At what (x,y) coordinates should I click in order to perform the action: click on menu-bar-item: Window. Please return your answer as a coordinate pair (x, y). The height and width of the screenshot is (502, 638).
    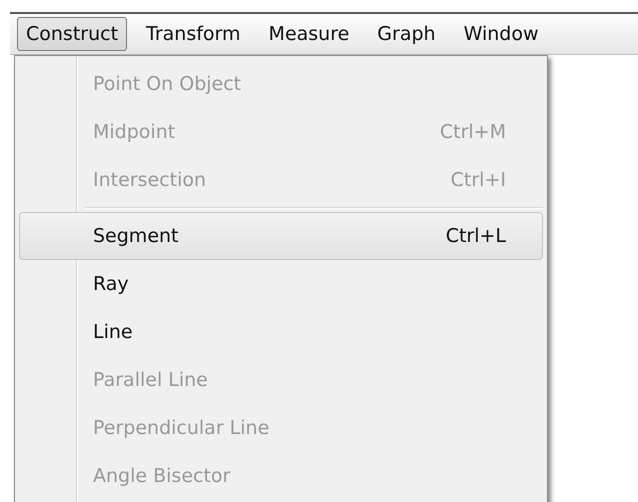
    Looking at the image, I should click on (501, 34).